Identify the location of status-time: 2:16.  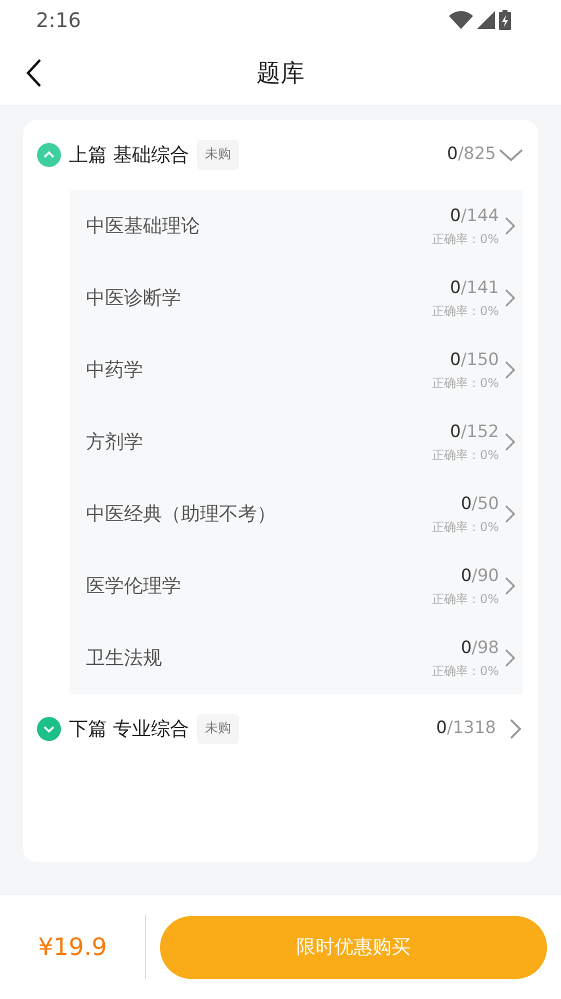
(58, 20).